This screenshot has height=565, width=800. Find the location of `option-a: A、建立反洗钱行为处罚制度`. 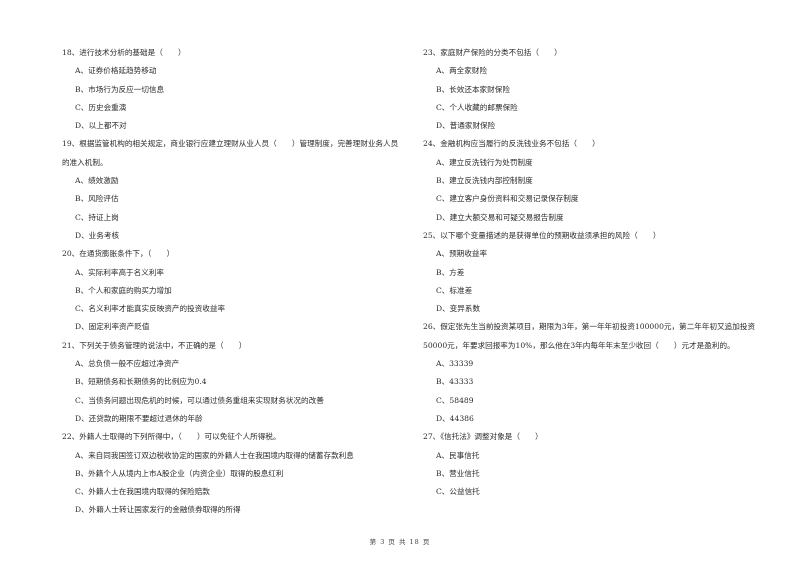

option-a: A、建立反洗钱行为处罚制度 is located at coordinates (484, 162).